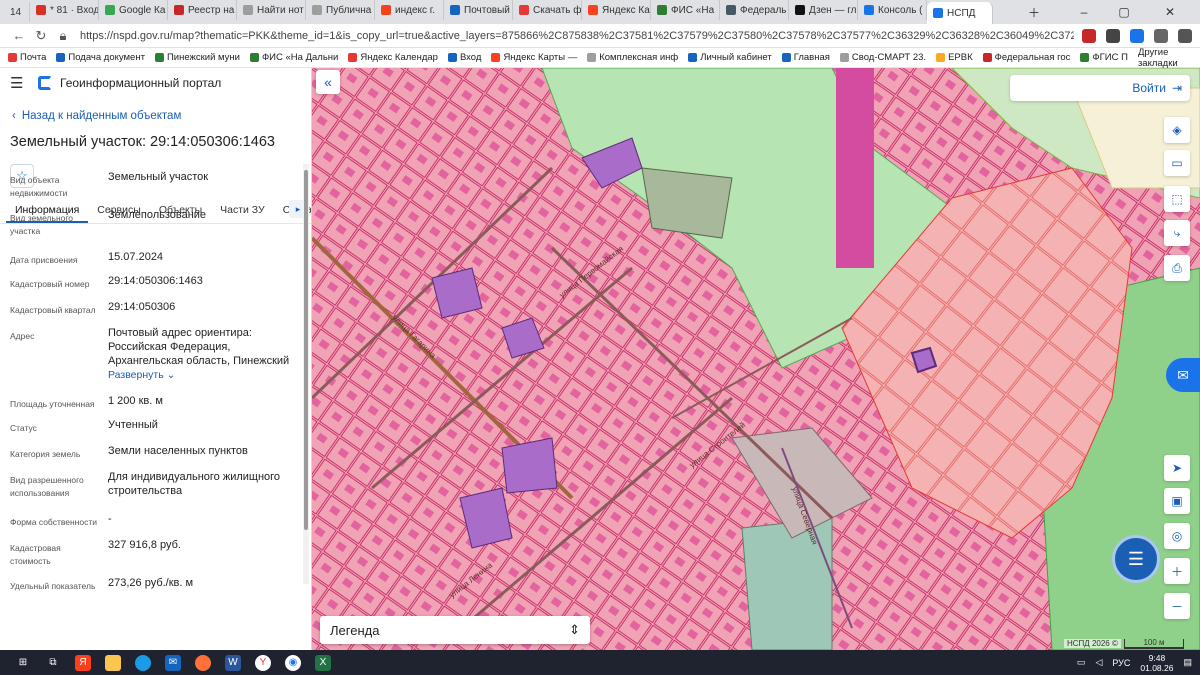 The image size is (1200, 675). I want to click on attribute-key: Кадастровый квартал, so click(53, 310).